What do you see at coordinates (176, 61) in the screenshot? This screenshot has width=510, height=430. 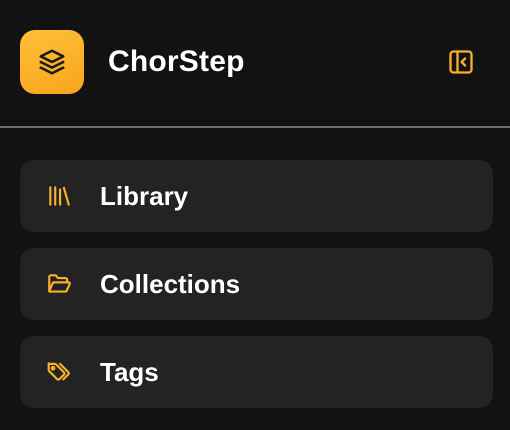 I see `app-title: ChorStep` at bounding box center [176, 61].